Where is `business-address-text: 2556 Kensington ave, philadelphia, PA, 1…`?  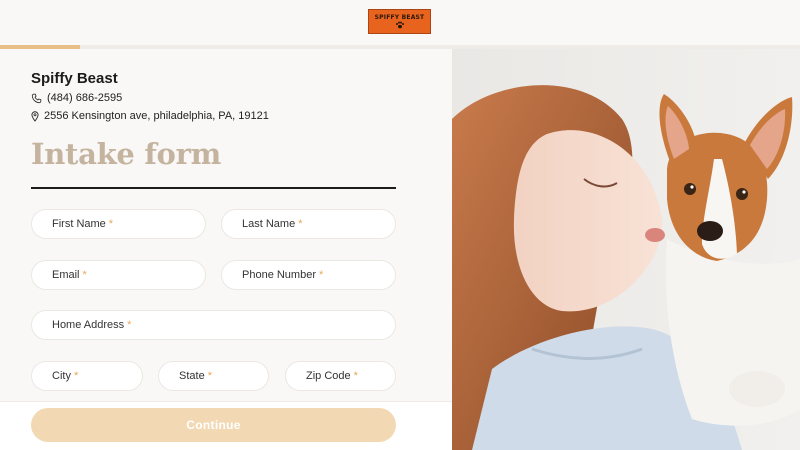 business-address-text: 2556 Kensington ave, philadelphia, PA, 1… is located at coordinates (156, 116).